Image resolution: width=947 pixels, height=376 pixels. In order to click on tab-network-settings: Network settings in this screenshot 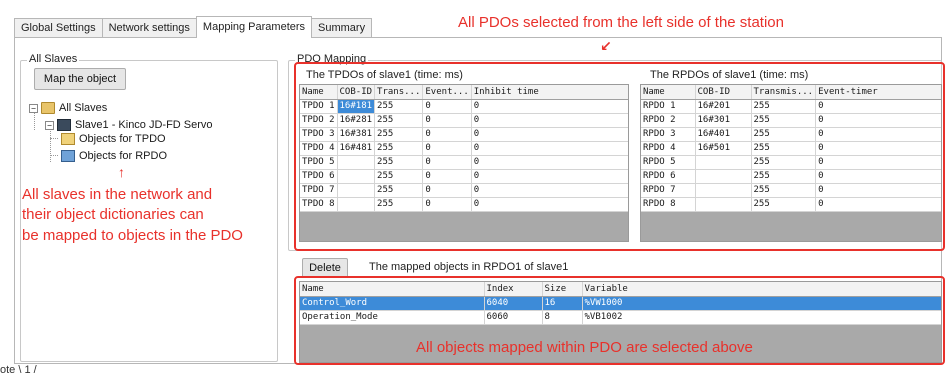, I will do `click(149, 28)`.